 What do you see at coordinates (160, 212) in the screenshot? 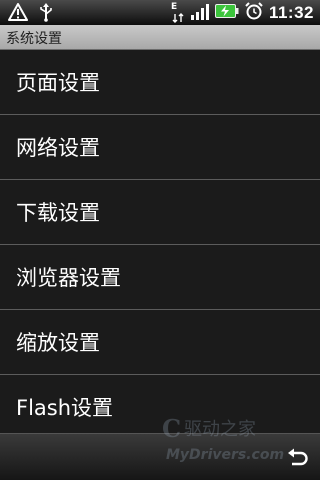
I see `list-item-download-settings: 下载设置` at bounding box center [160, 212].